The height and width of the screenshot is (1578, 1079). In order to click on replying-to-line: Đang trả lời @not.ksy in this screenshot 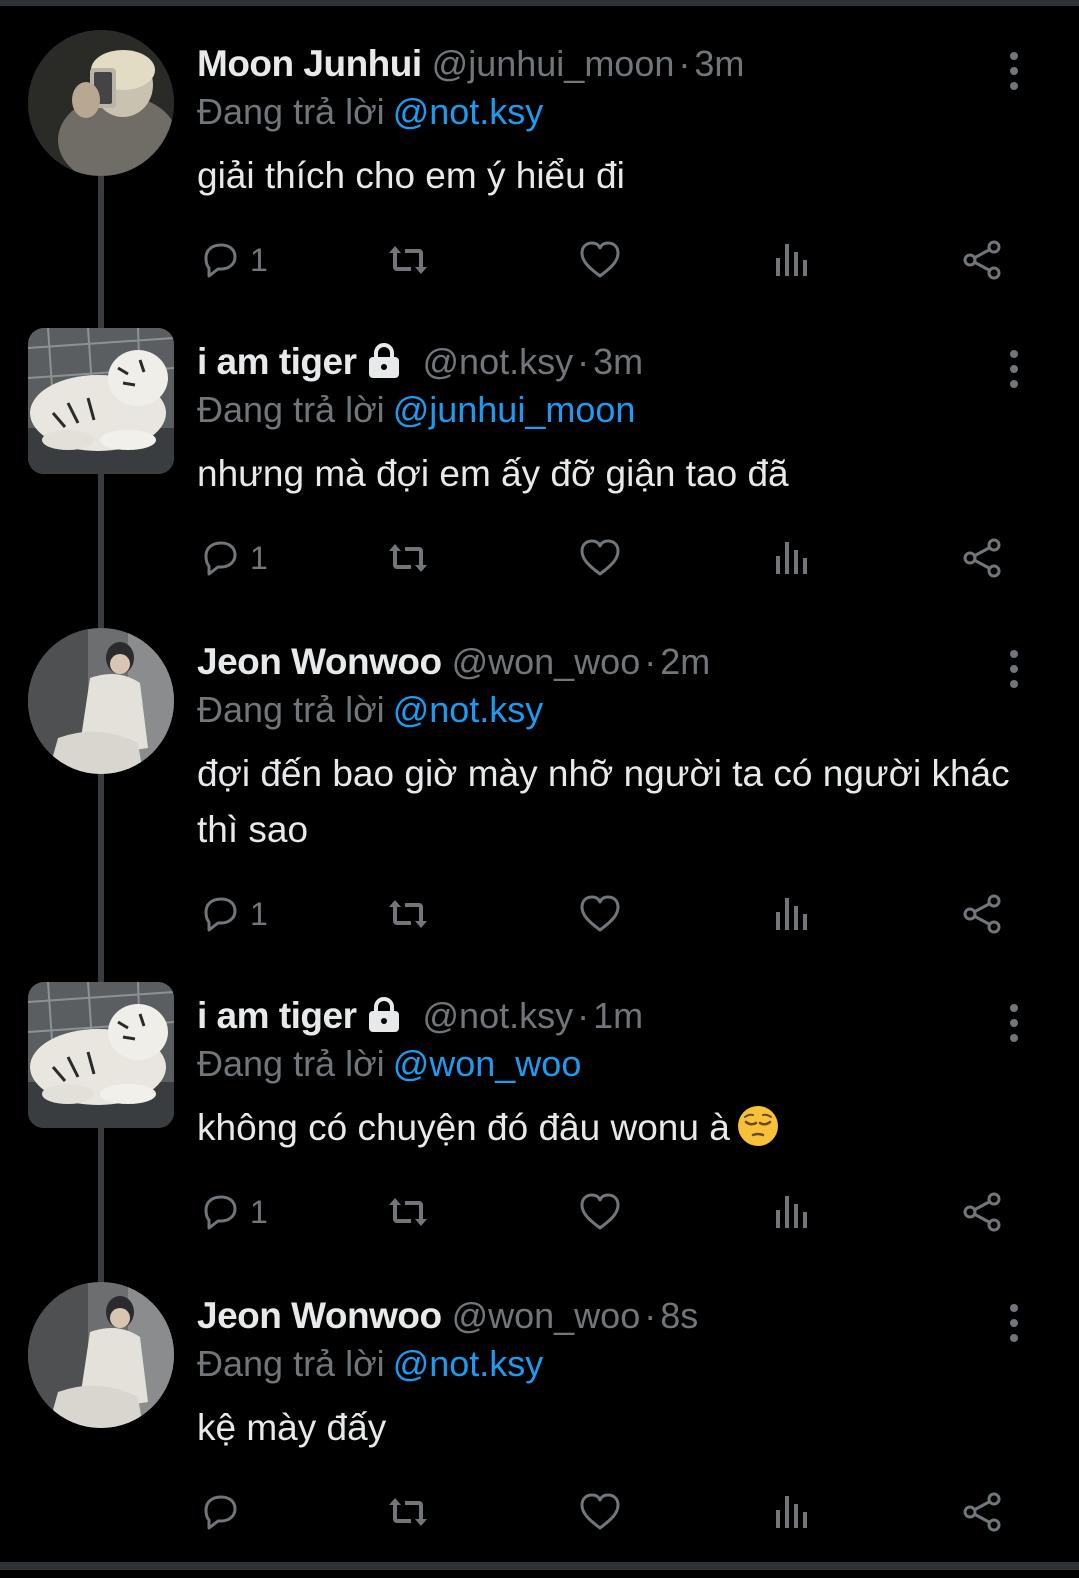, I will do `click(370, 710)`.